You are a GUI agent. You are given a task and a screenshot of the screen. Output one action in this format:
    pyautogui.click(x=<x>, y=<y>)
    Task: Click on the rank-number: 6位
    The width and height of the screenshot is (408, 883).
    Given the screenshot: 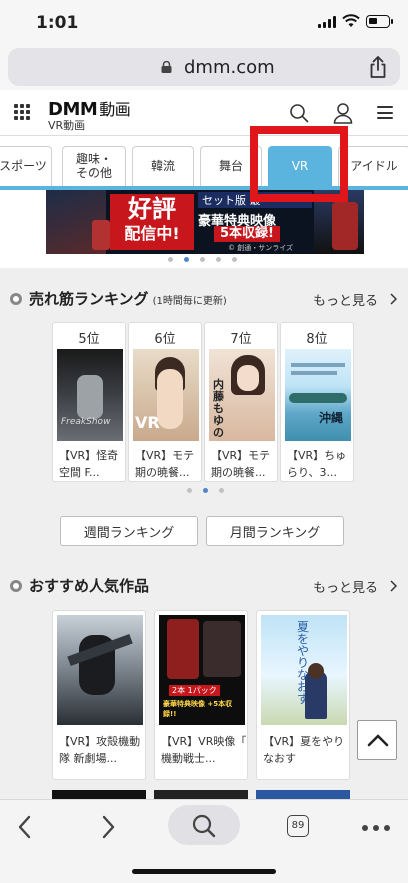 What is the action you would take?
    pyautogui.click(x=165, y=339)
    